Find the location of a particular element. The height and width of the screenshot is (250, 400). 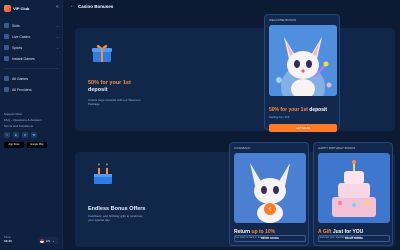

page-title: Casino Bonuses is located at coordinates (96, 6).